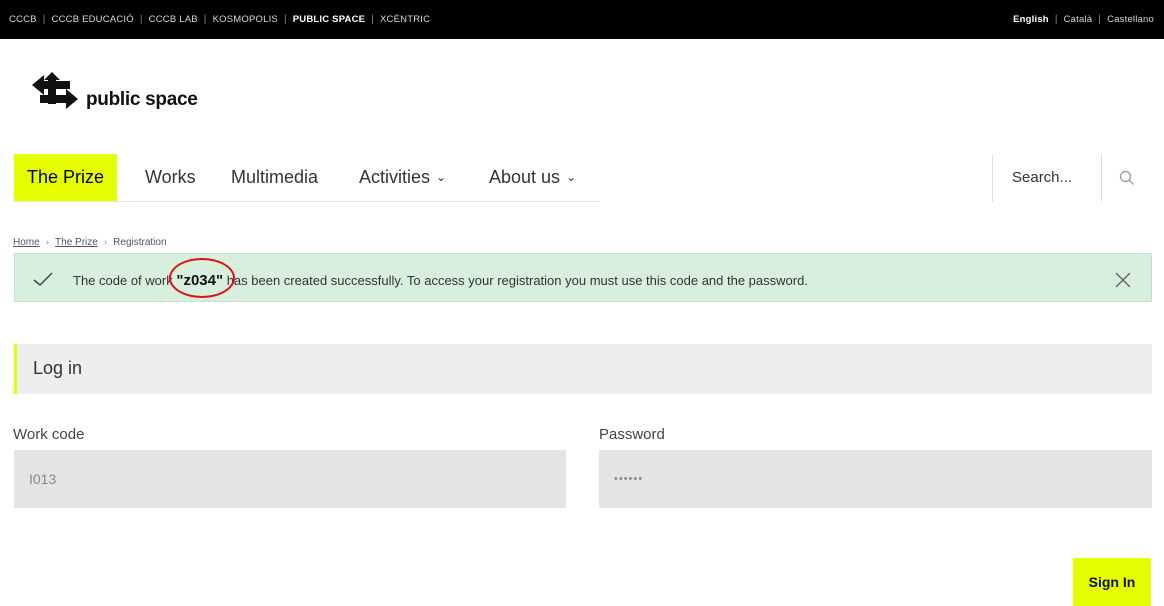 This screenshot has width=1164, height=606. What do you see at coordinates (395, 177) in the screenshot?
I see `nav-item-label: Activities` at bounding box center [395, 177].